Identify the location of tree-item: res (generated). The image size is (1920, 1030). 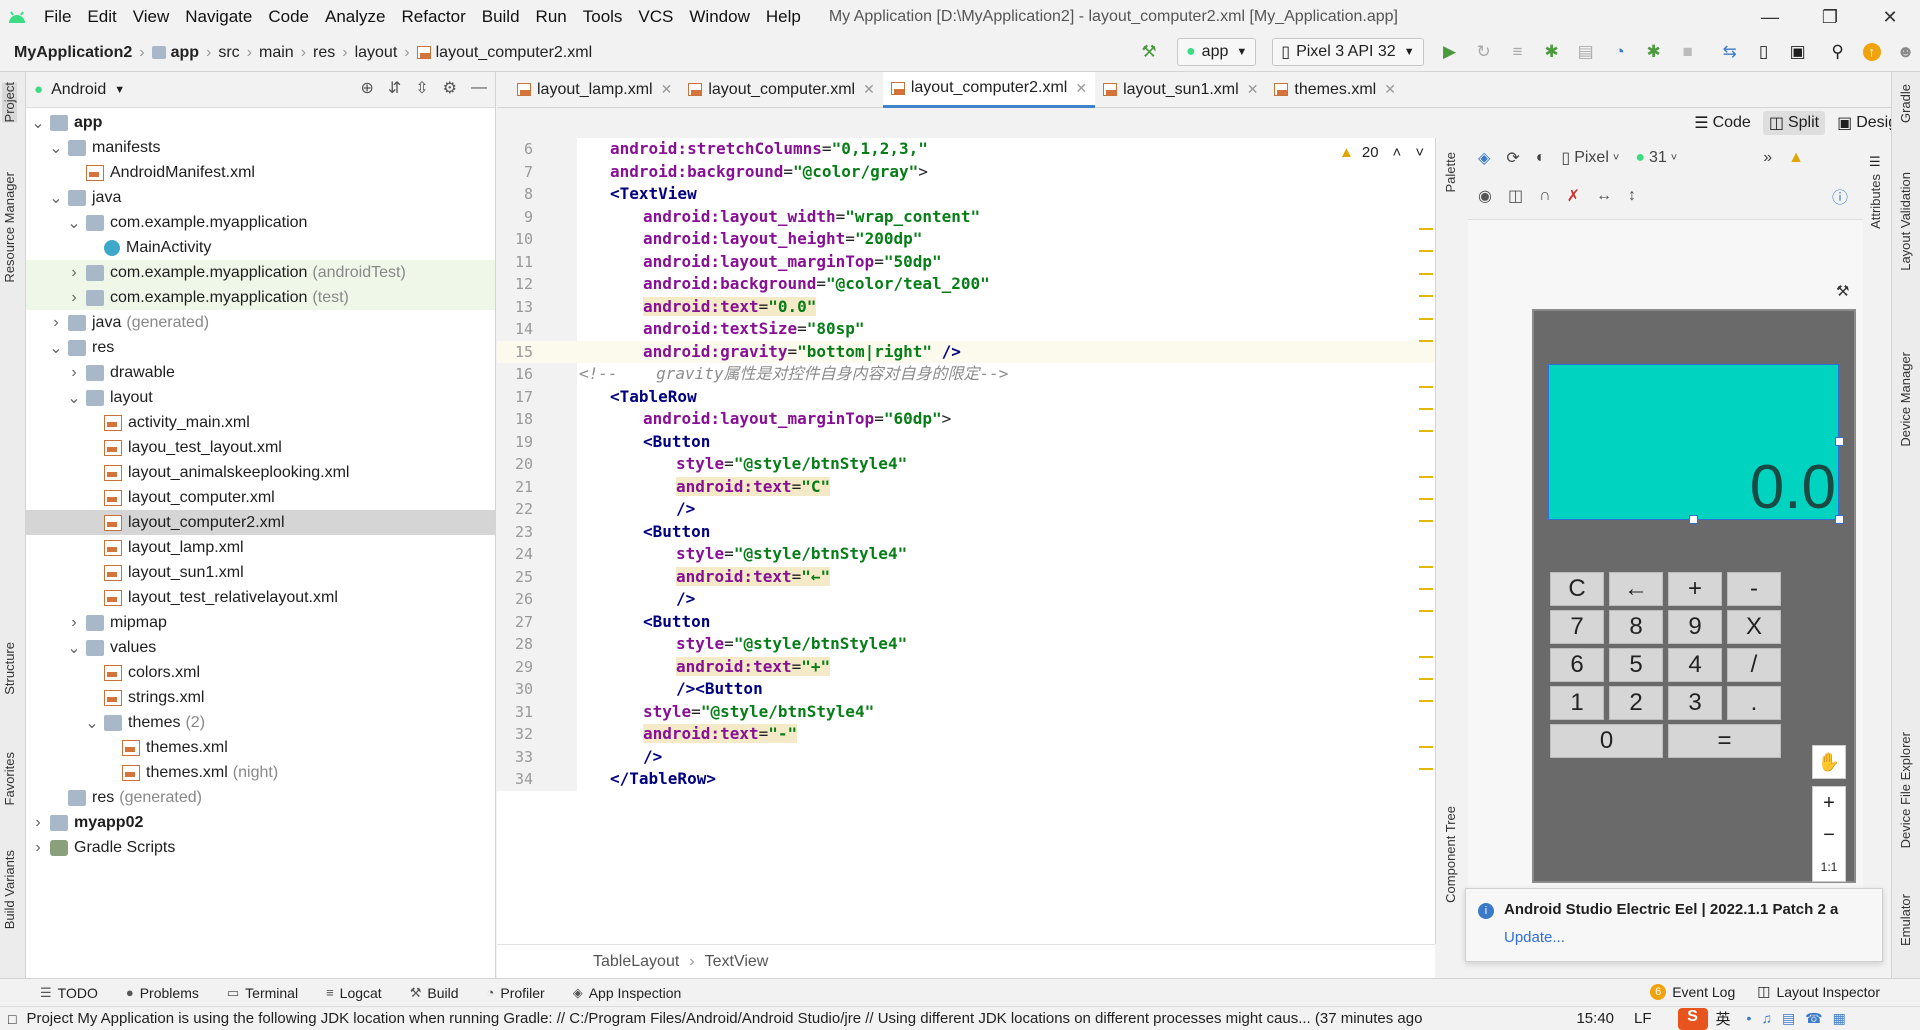
(260, 797).